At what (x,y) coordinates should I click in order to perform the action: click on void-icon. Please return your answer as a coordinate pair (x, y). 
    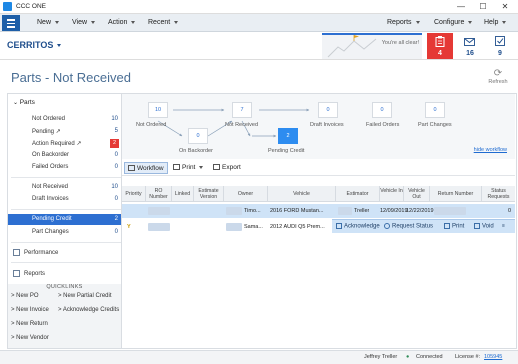
    Looking at the image, I should click on (477, 226).